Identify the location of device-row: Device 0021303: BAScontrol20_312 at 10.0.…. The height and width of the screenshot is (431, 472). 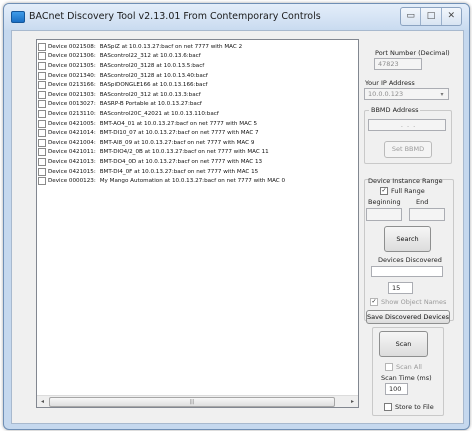
(194, 95).